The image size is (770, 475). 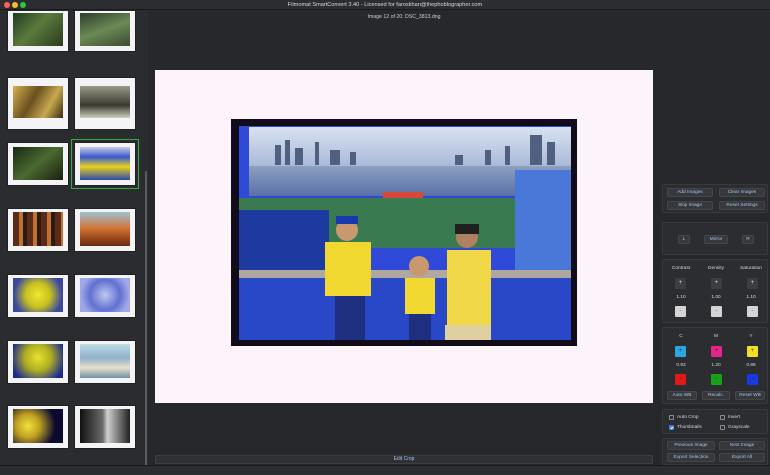 I want to click on reset-settings-button: Reset Settings, so click(x=742, y=205).